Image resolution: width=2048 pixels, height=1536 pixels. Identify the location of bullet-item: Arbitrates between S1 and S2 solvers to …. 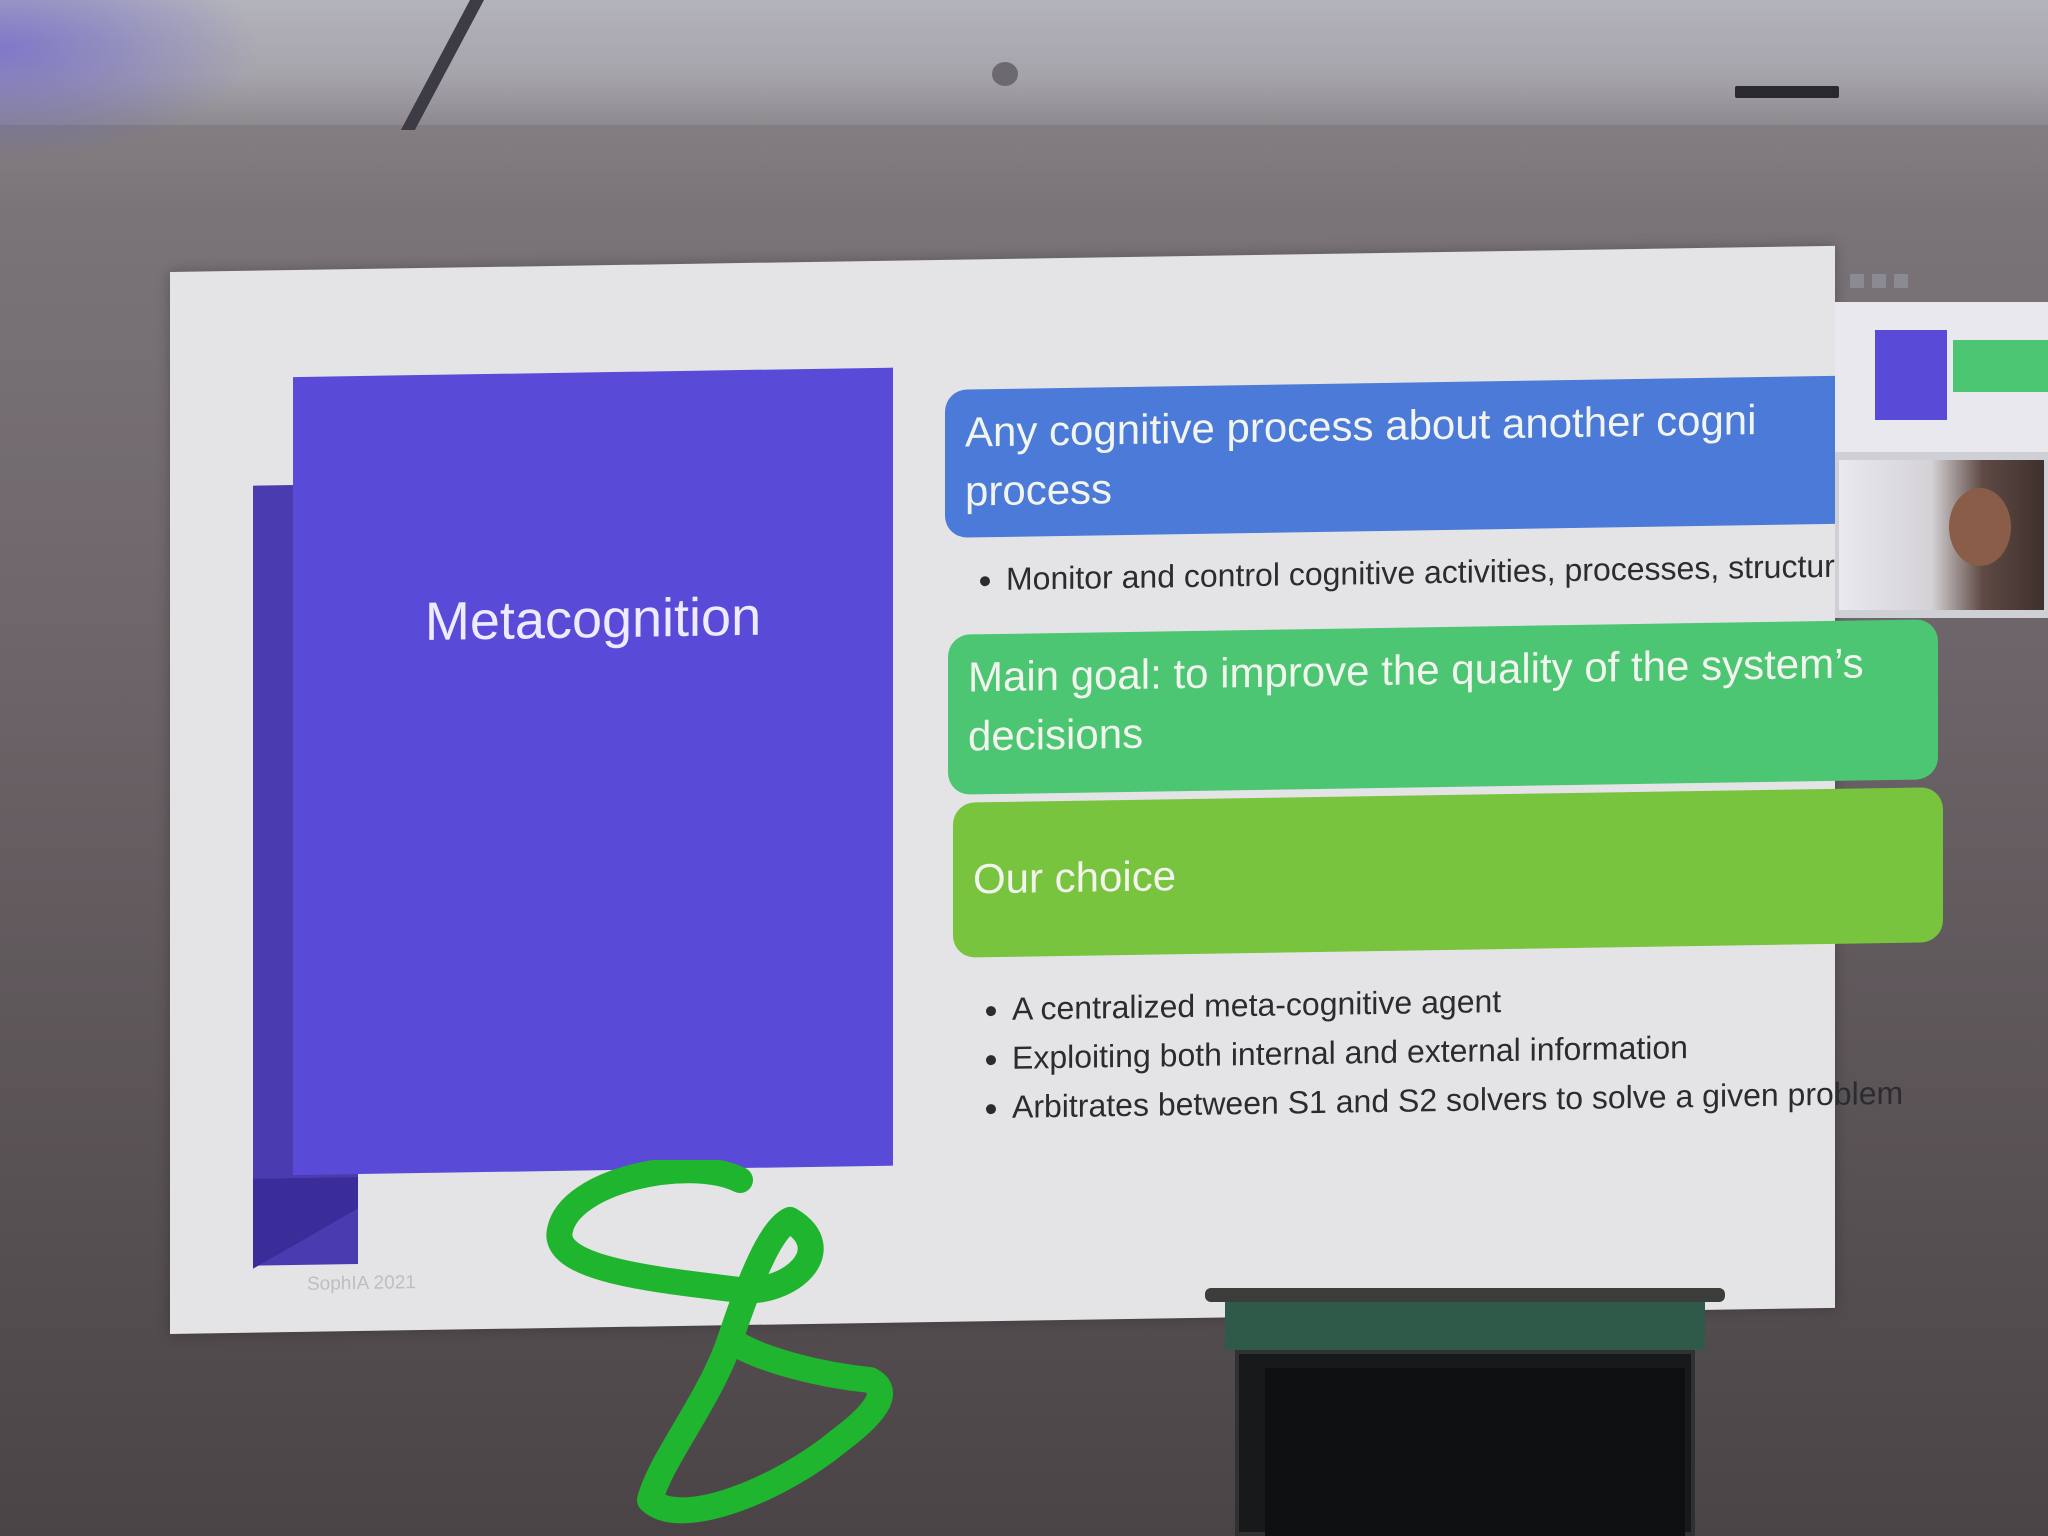
(1482, 1100).